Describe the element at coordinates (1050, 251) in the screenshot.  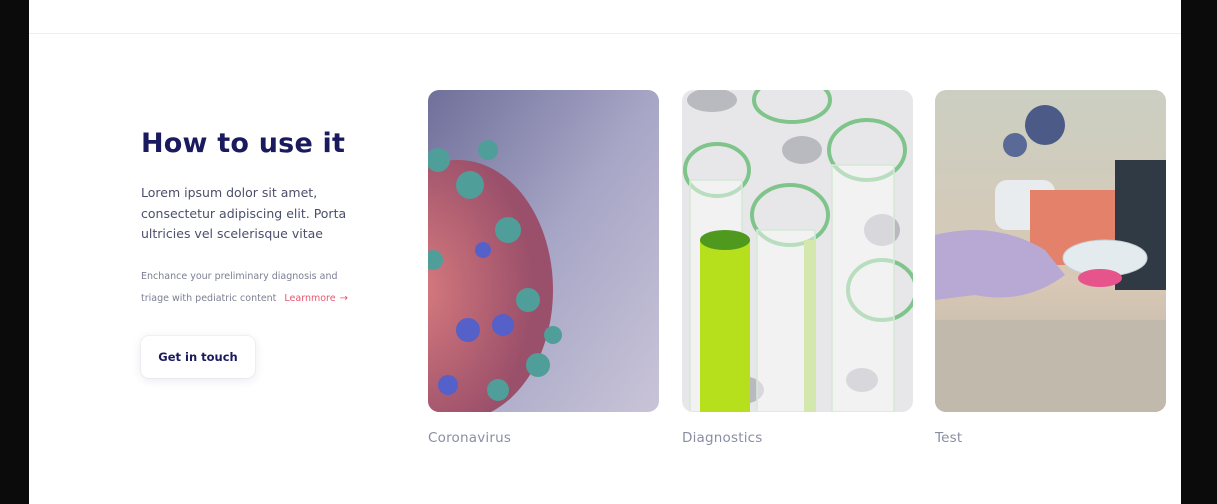
I see `test-image` at that location.